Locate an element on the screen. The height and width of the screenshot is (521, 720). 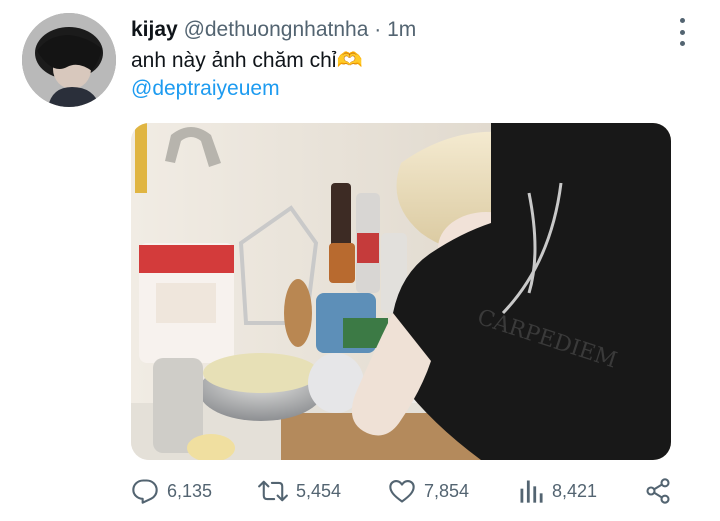
bar-chart-icon is located at coordinates (531, 491).